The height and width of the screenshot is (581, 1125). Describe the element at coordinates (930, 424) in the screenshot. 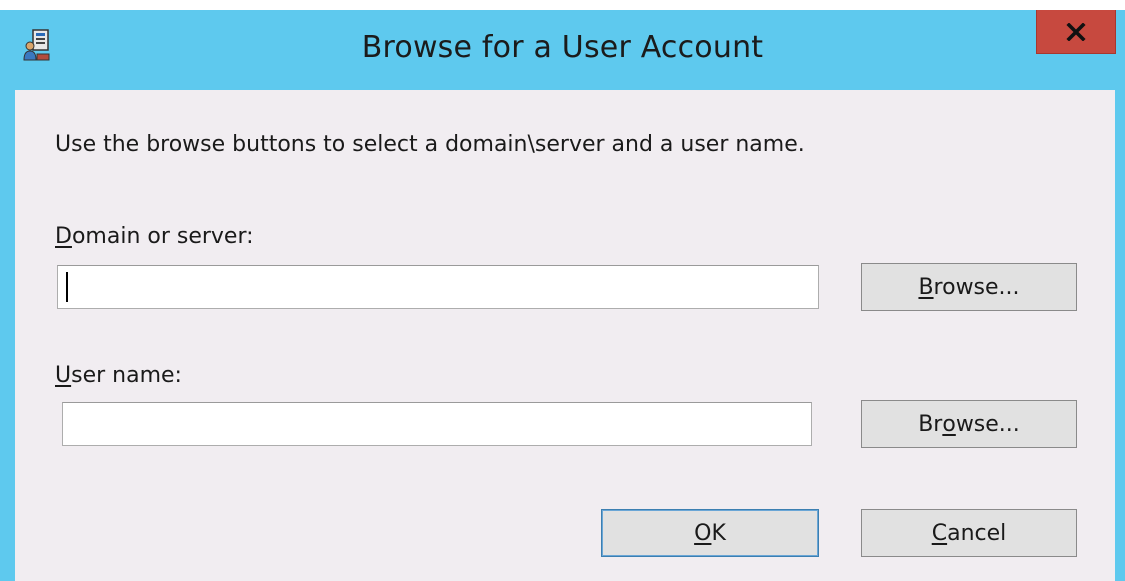

I see `browse-user-label-pre: Br` at that location.